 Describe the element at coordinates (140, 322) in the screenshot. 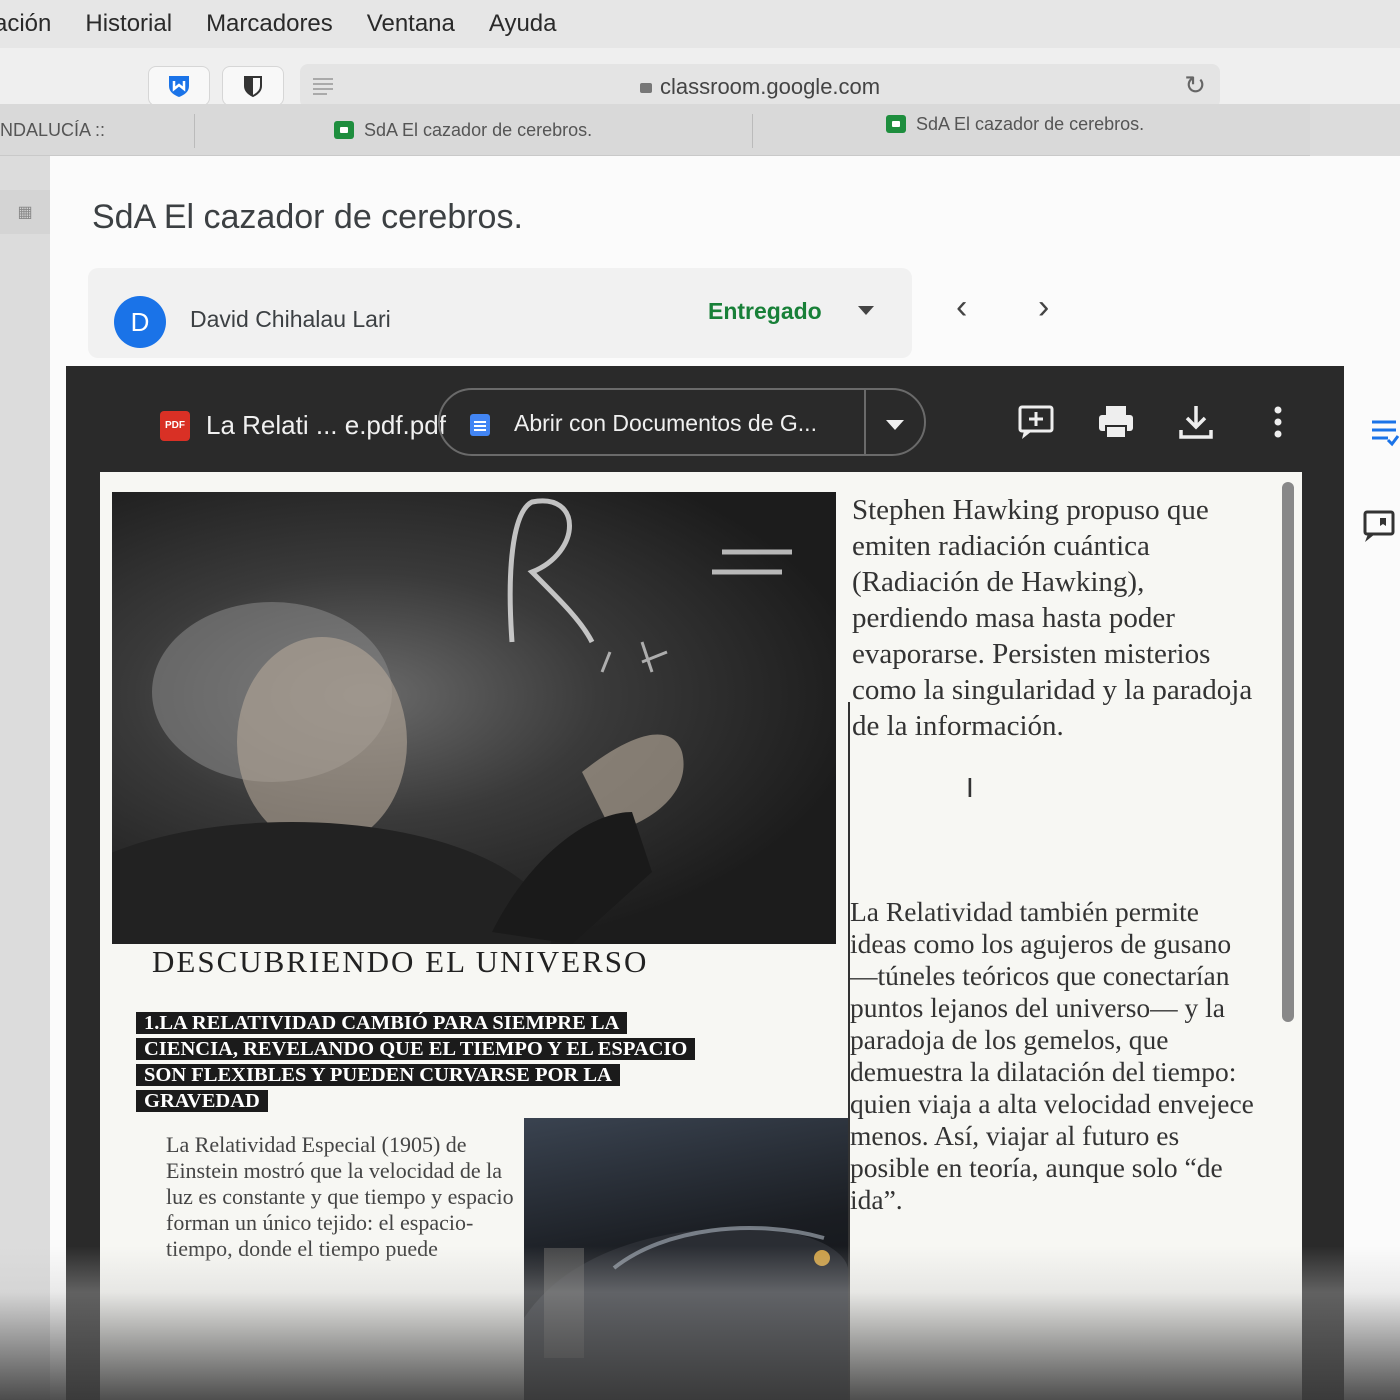

I see `avatar: D` at that location.